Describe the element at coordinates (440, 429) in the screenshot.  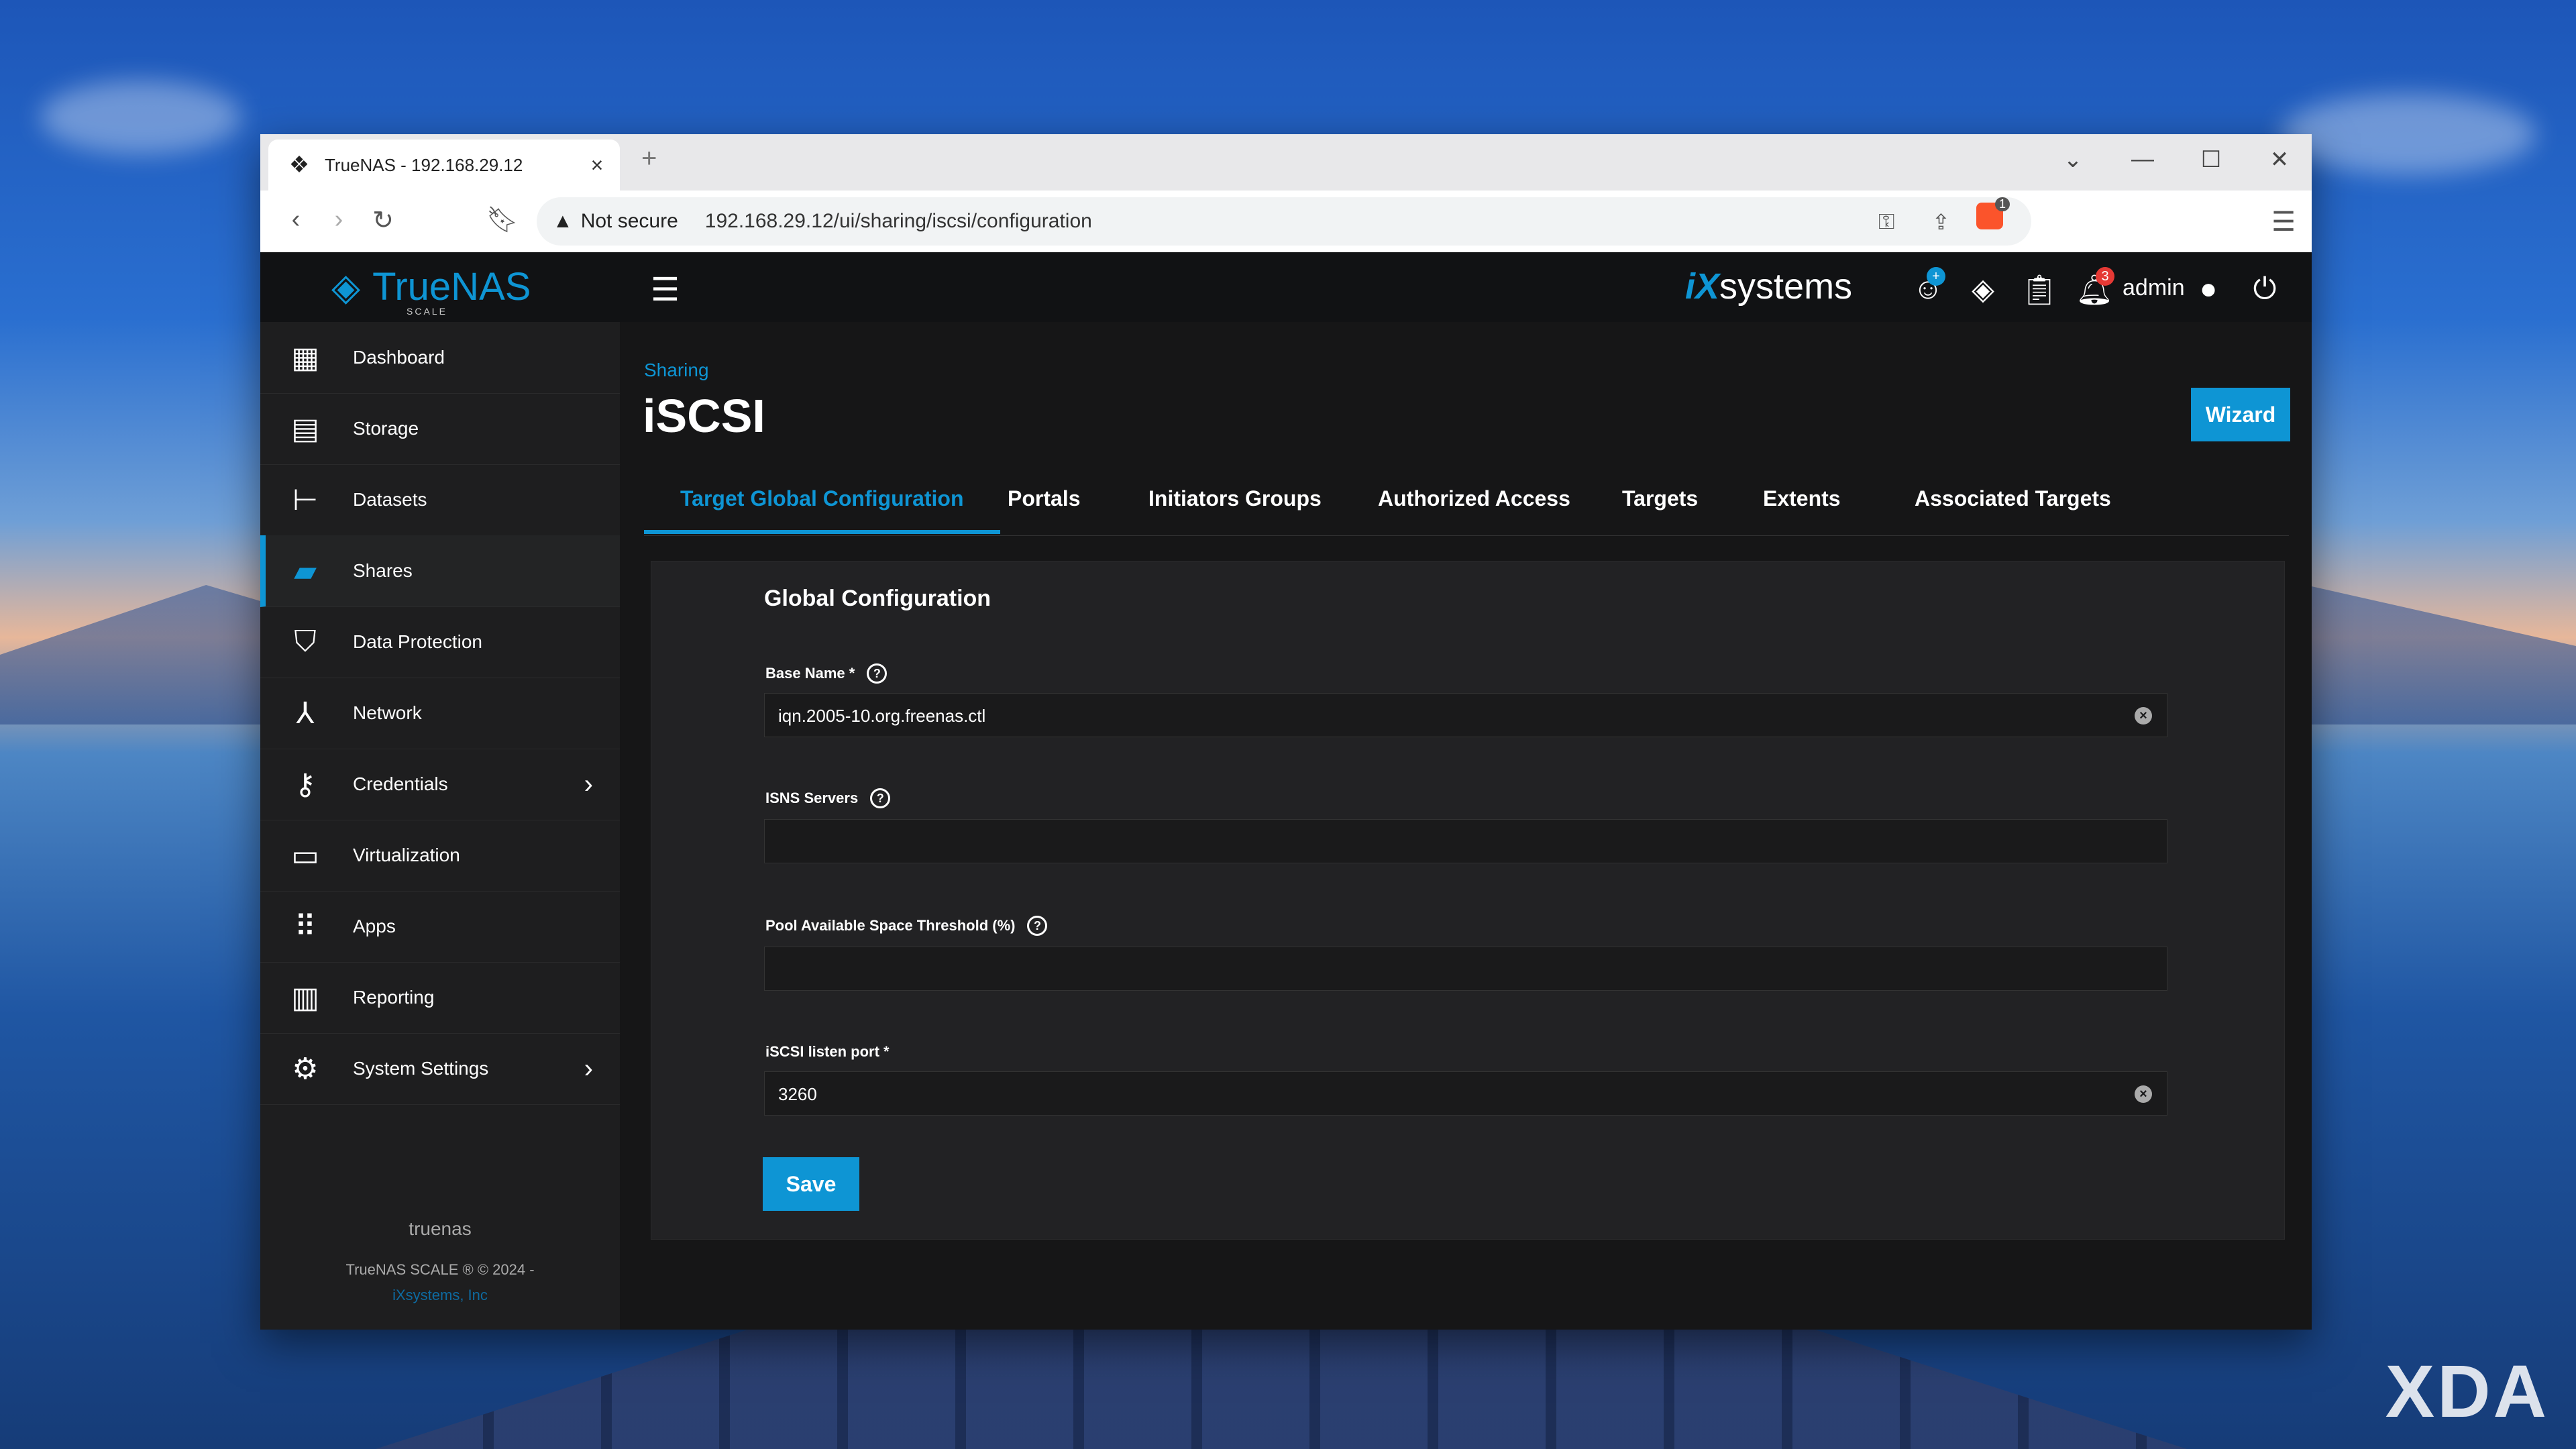
I see `sidebar-item-storage: ▤ Storage` at that location.